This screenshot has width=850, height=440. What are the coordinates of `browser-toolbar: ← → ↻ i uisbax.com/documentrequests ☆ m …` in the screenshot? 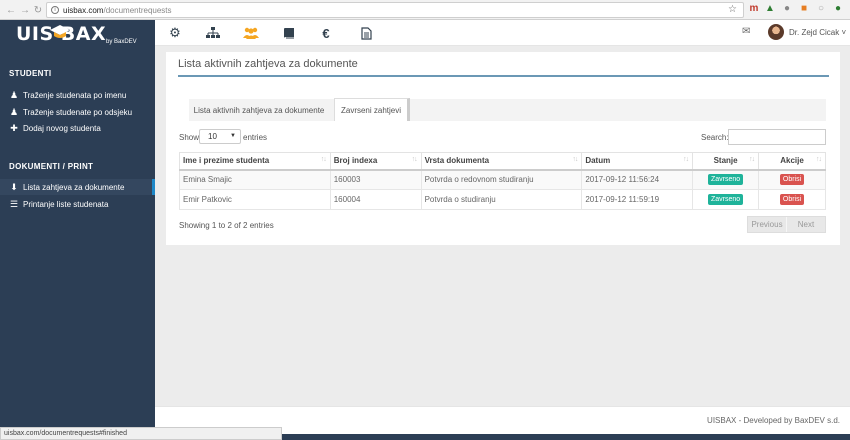 It's located at (425, 10).